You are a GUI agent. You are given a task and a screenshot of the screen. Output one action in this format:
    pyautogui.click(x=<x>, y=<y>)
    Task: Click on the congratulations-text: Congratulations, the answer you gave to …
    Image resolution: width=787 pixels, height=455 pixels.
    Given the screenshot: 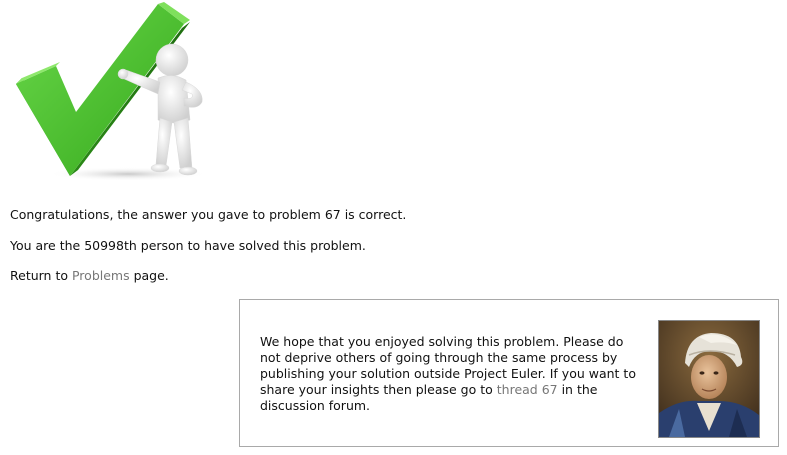 What is the action you would take?
    pyautogui.click(x=208, y=214)
    